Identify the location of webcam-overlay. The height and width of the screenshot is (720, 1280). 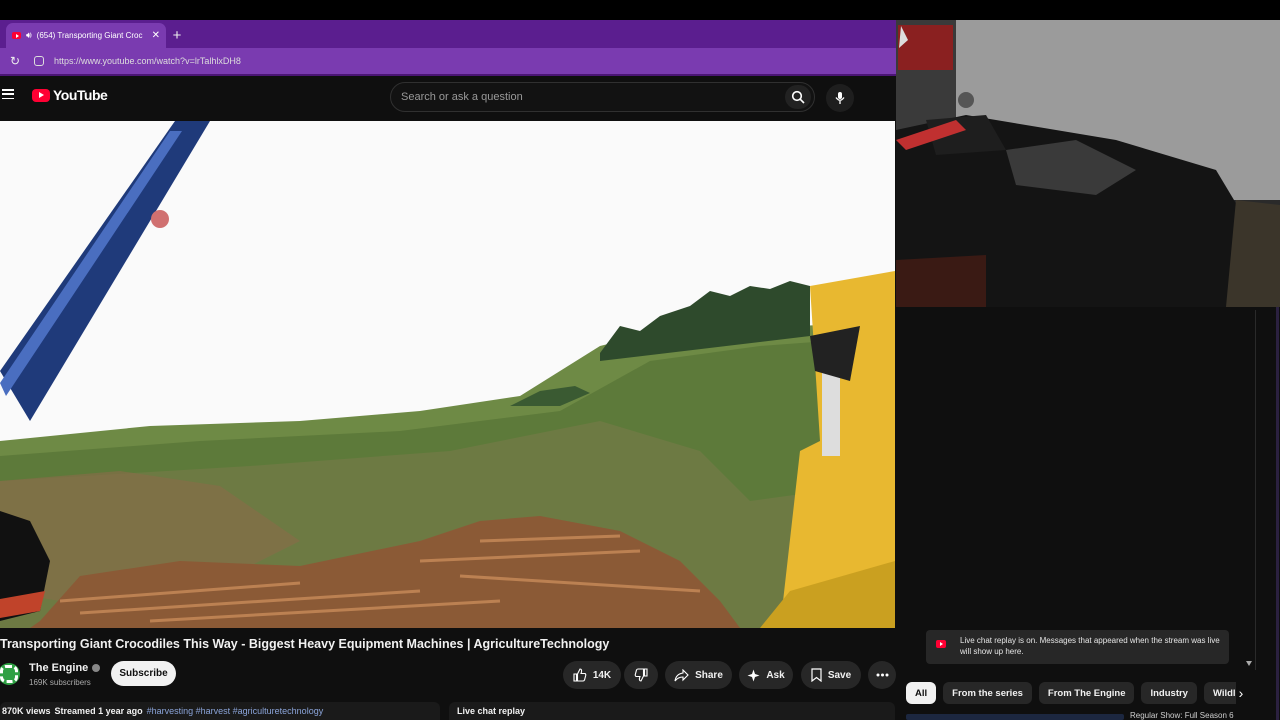
(1088, 163).